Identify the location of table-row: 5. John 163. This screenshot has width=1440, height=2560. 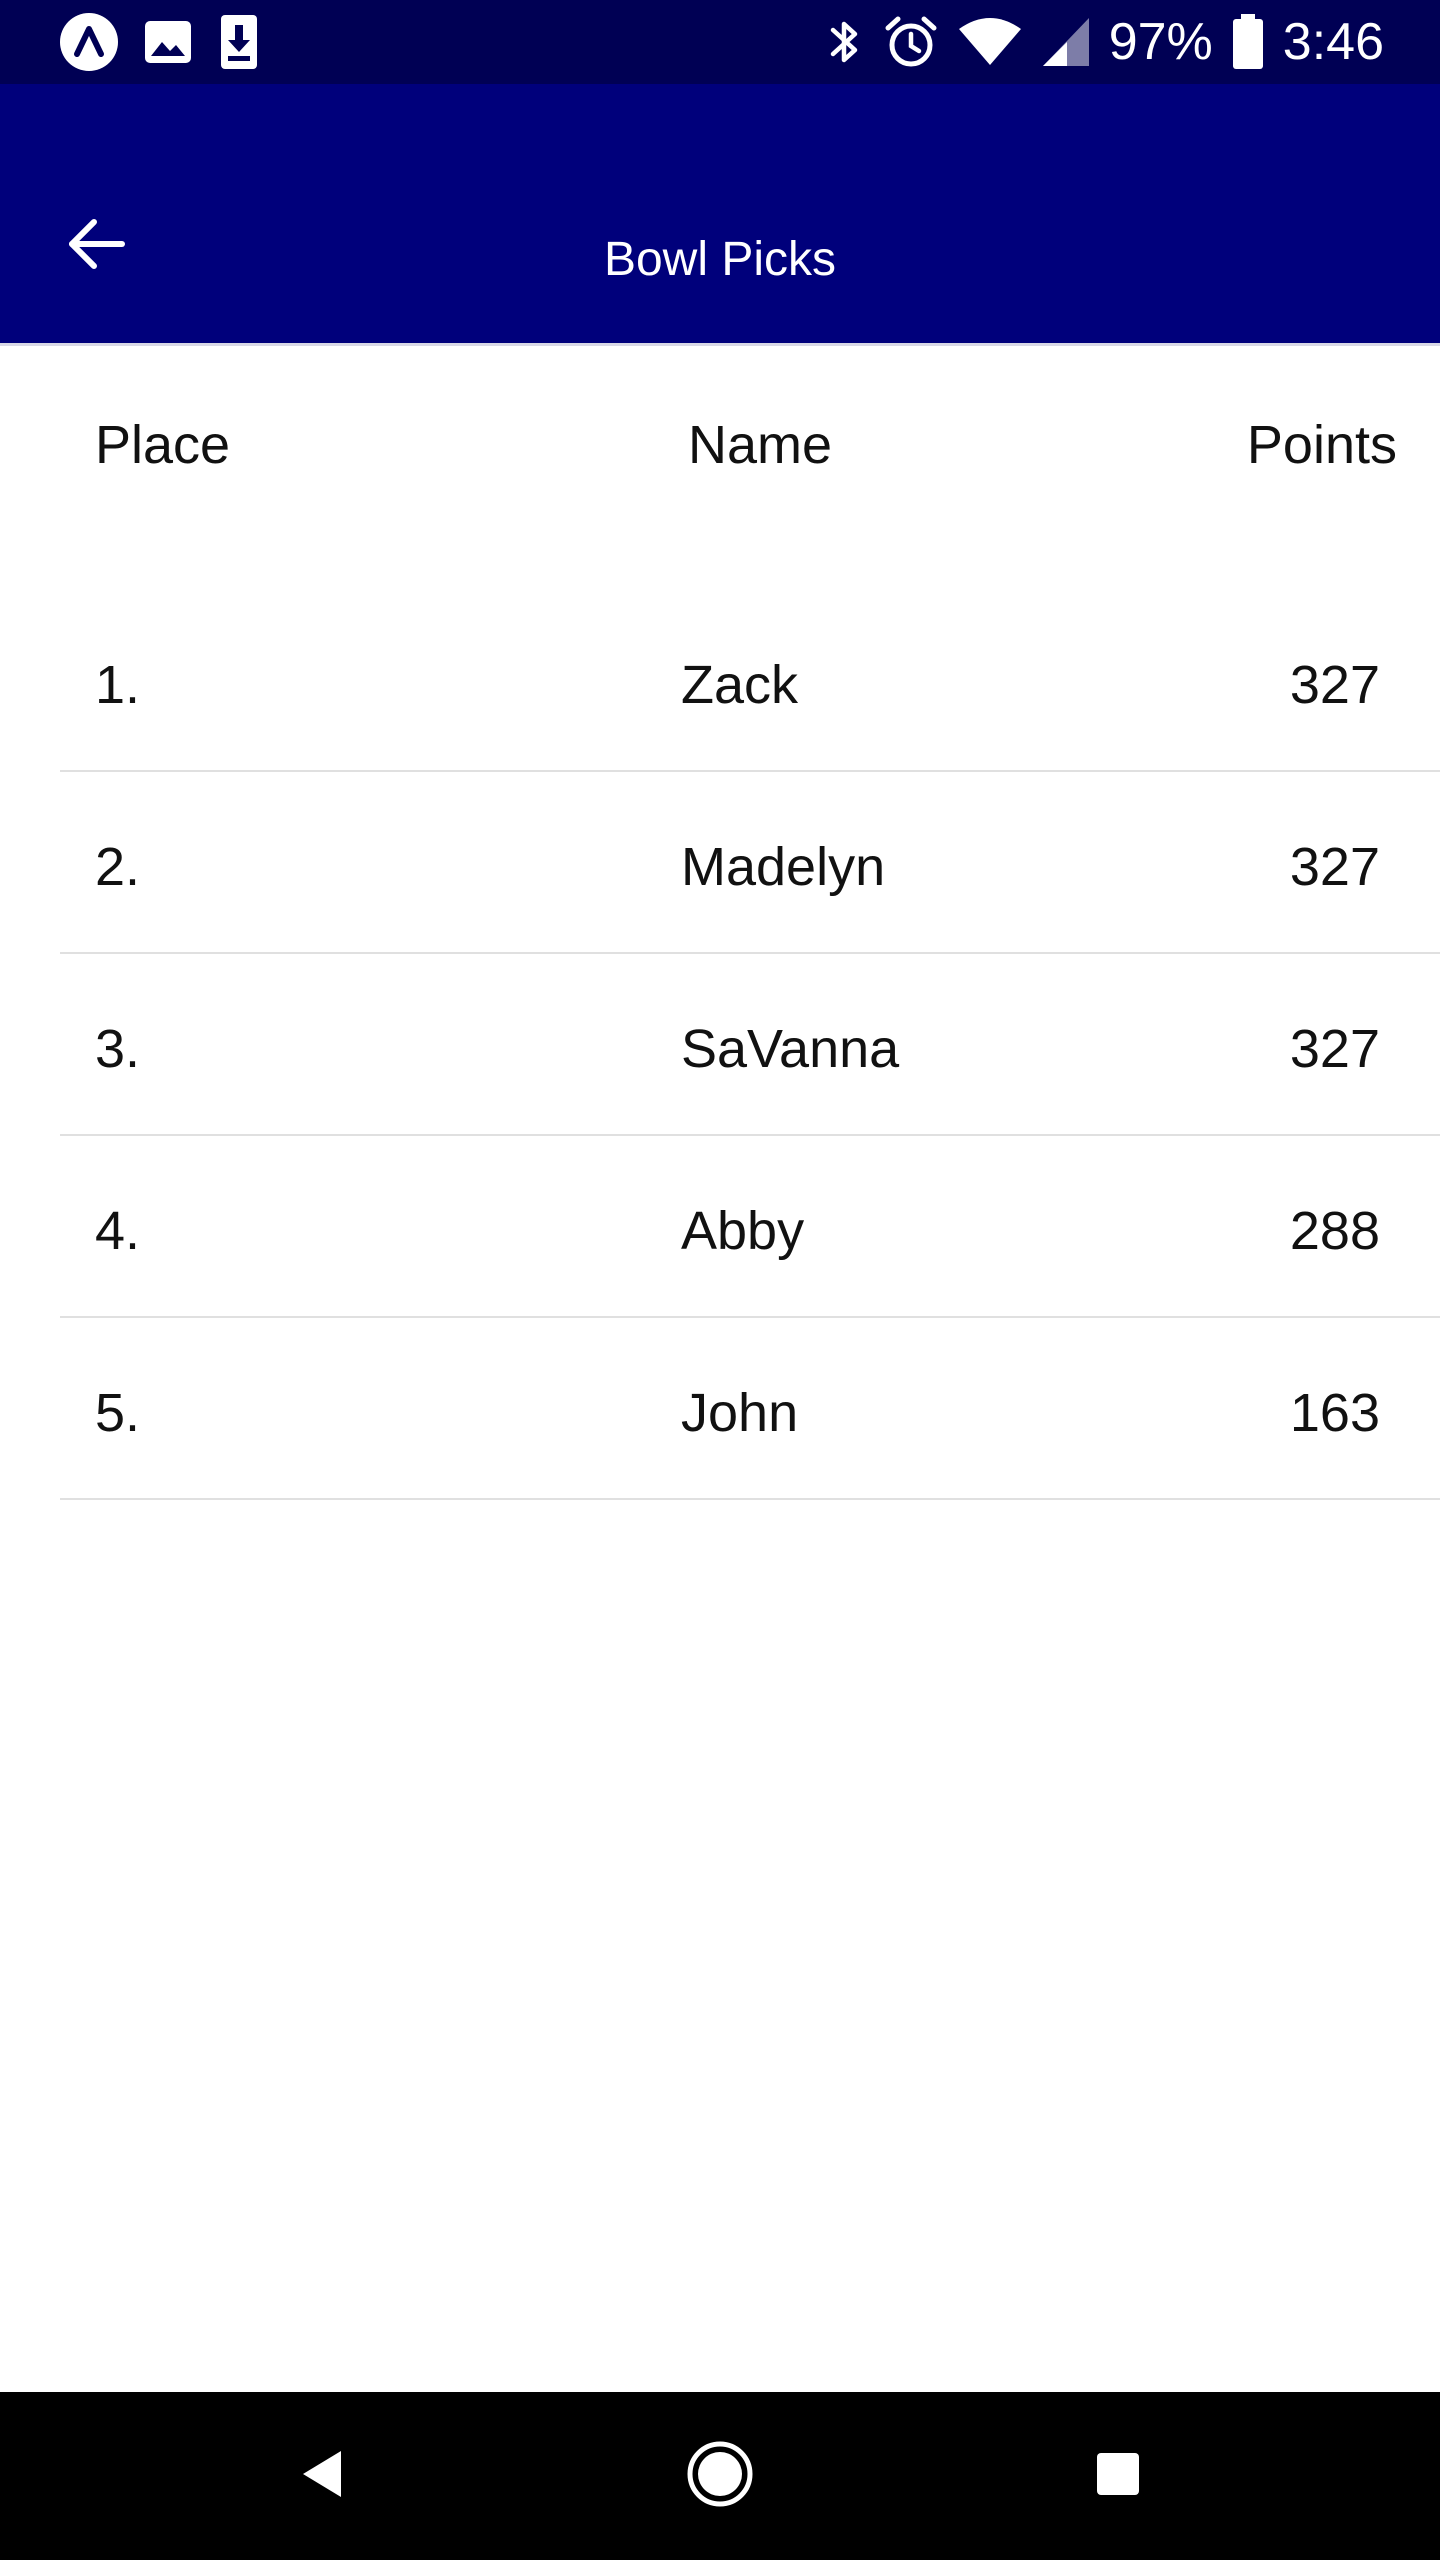
(720, 1409).